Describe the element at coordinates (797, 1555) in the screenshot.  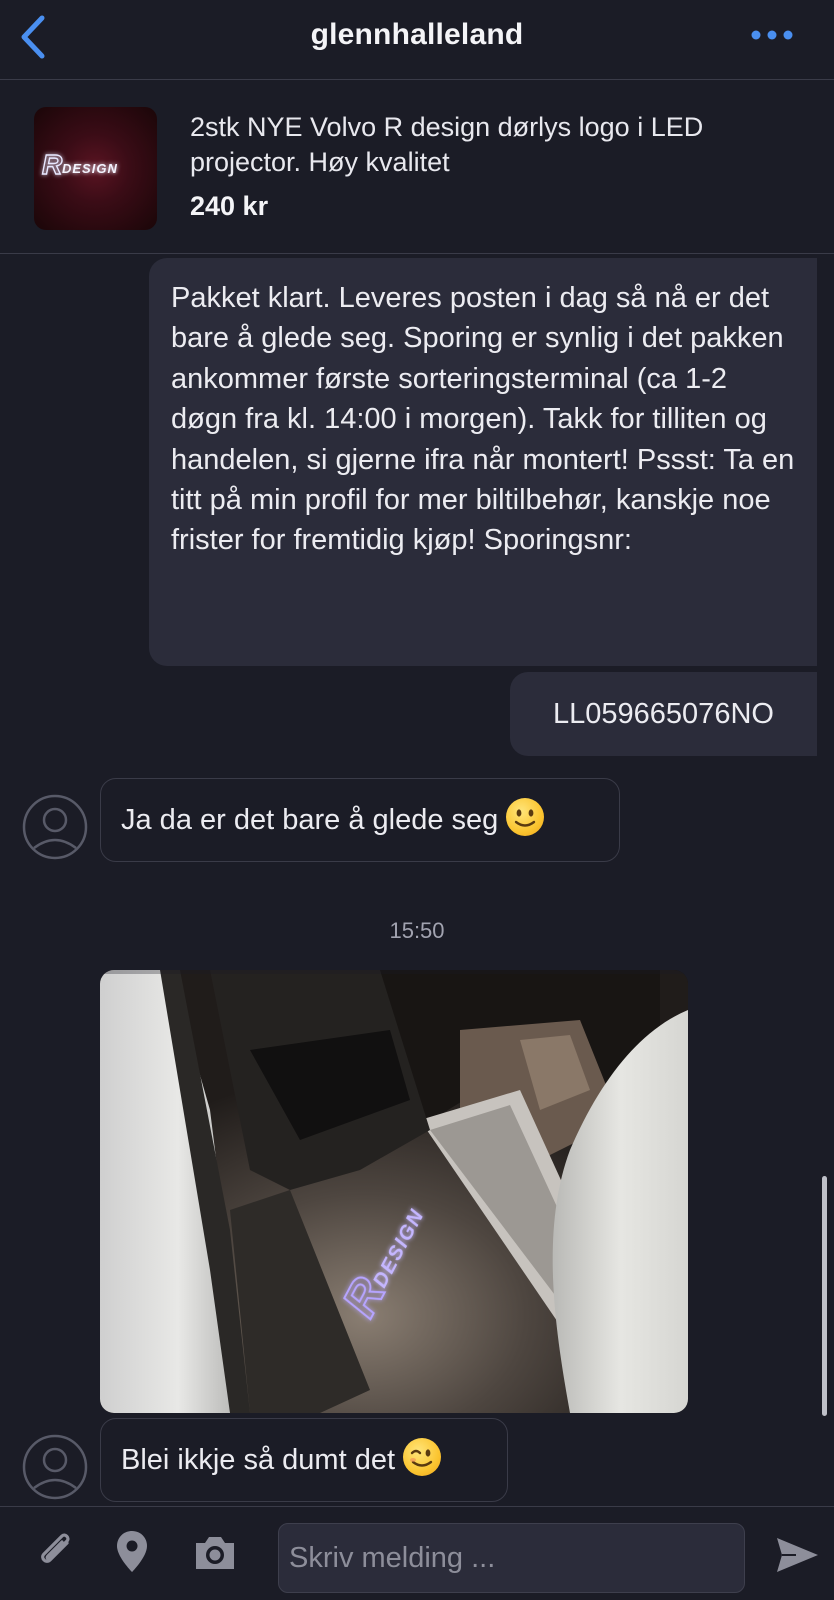
I see `send-icon` at that location.